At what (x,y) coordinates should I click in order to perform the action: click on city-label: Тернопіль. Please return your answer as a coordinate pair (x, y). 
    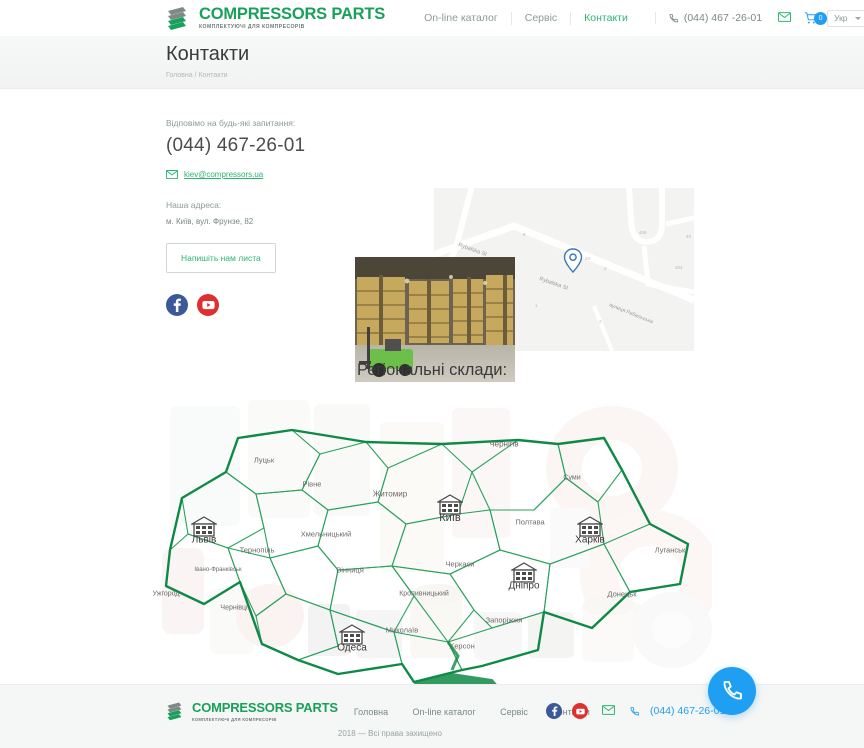
    Looking at the image, I should click on (257, 550).